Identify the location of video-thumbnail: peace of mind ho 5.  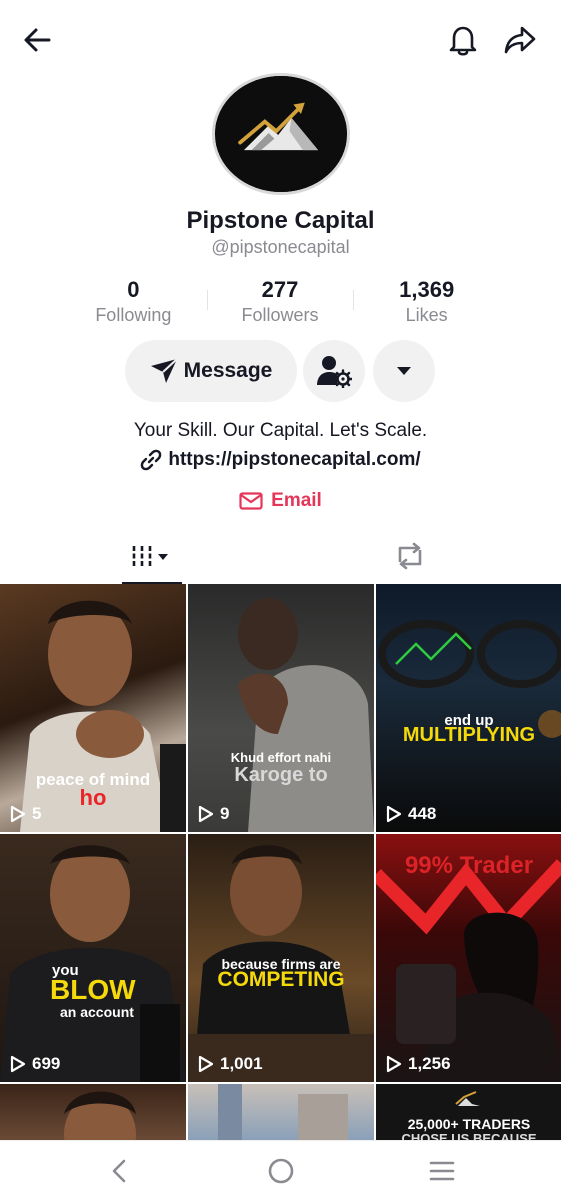
(93, 708).